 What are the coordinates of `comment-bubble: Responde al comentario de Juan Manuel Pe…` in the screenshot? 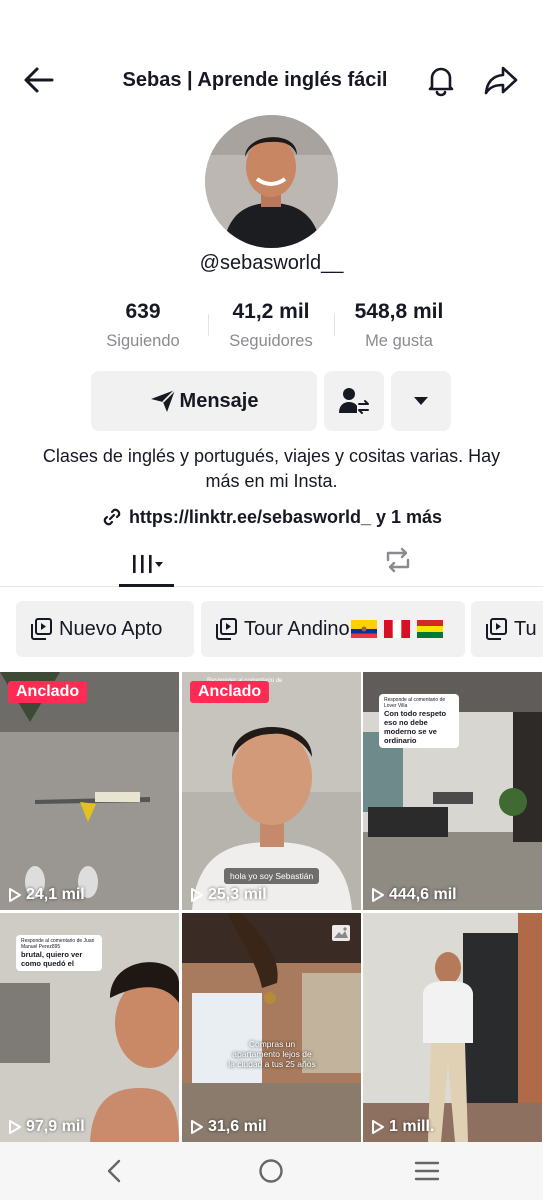 It's located at (59, 953).